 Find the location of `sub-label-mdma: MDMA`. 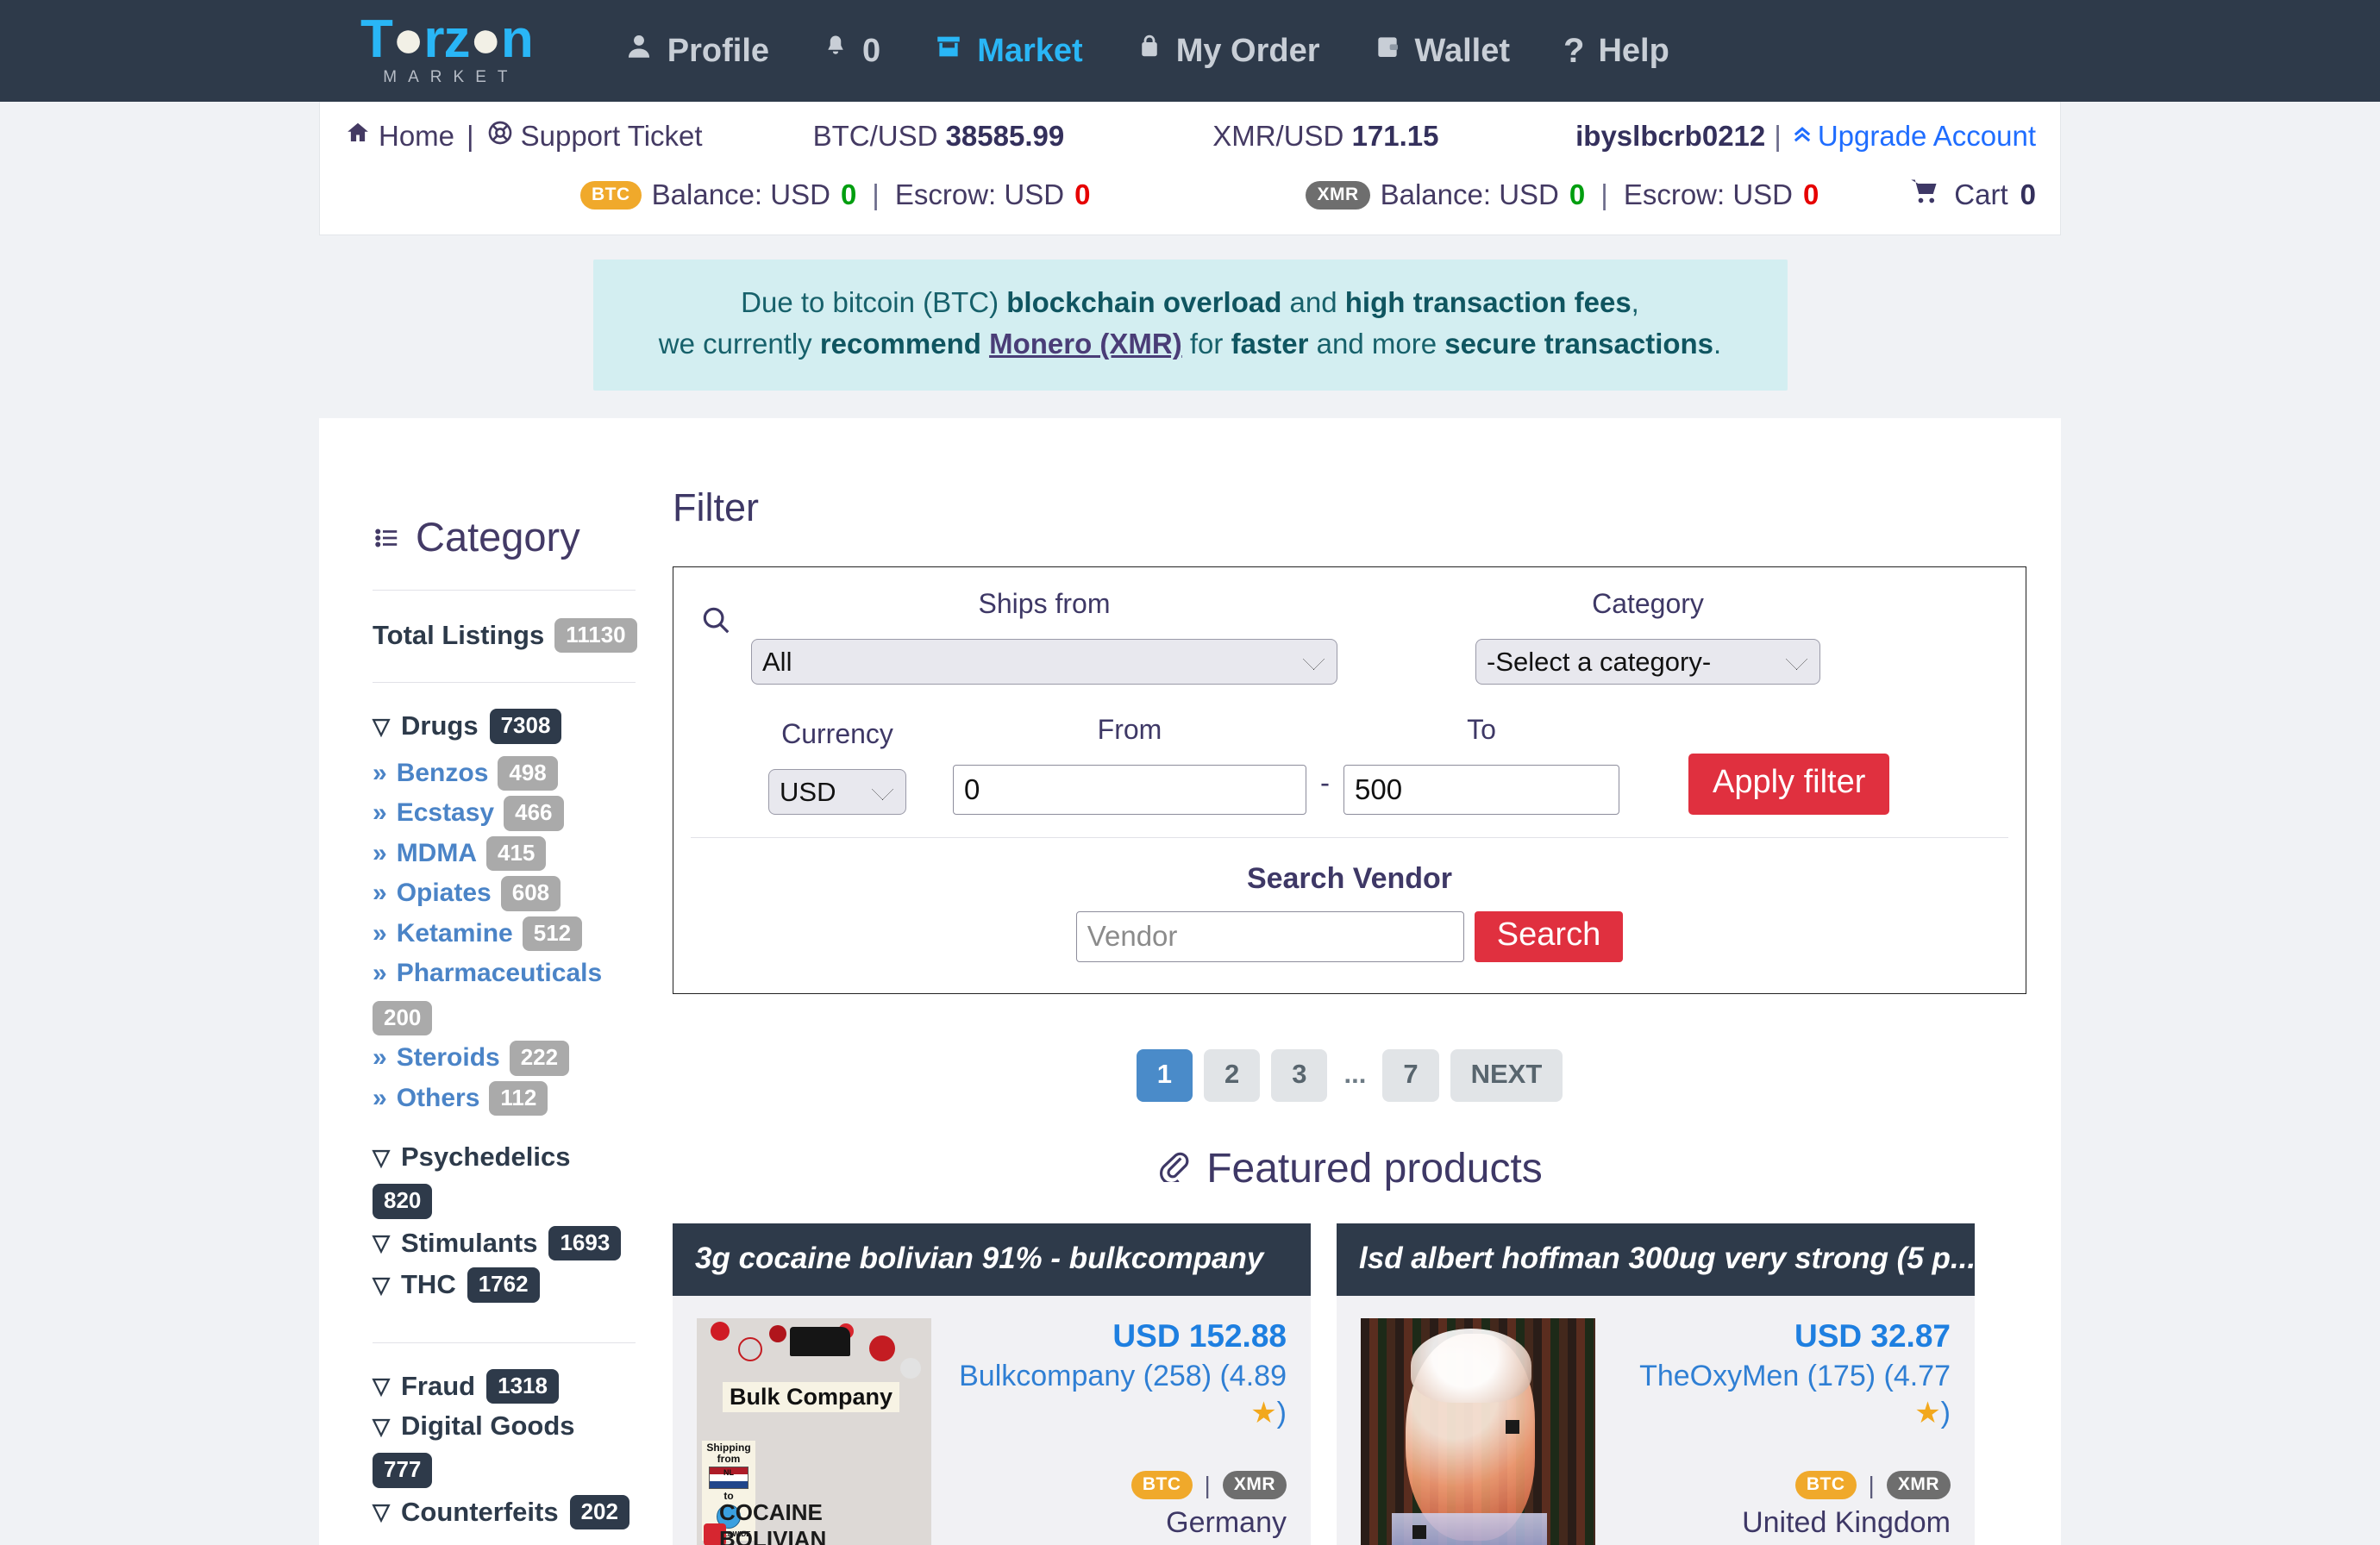

sub-label-mdma: MDMA is located at coordinates (437, 853).